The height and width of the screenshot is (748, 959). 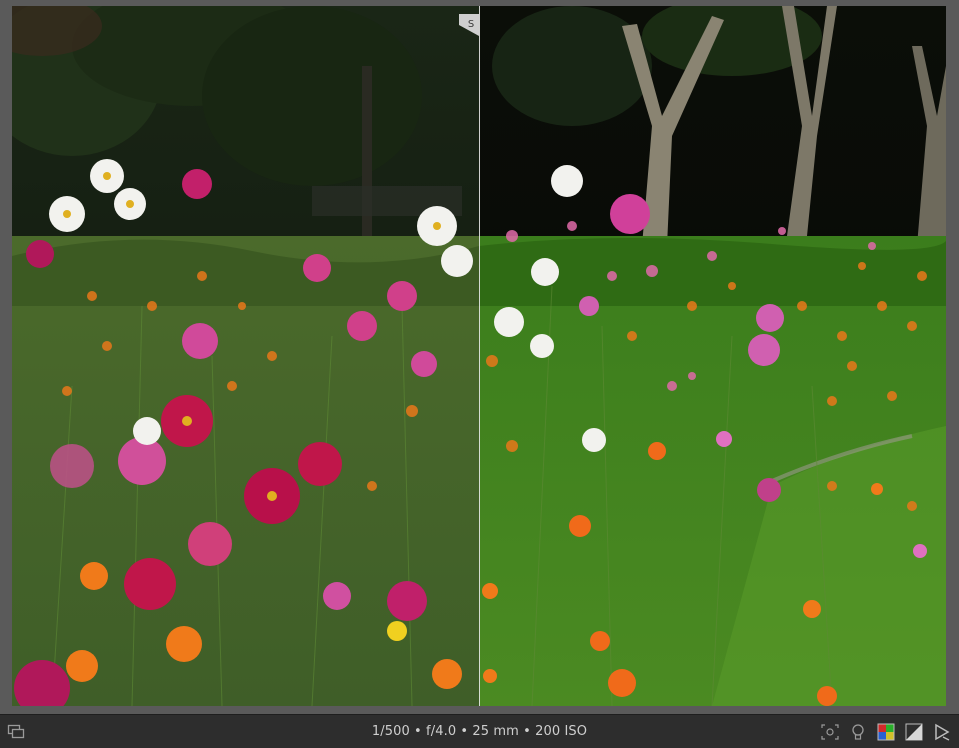 I want to click on color-assessment-icon, so click(x=886, y=732).